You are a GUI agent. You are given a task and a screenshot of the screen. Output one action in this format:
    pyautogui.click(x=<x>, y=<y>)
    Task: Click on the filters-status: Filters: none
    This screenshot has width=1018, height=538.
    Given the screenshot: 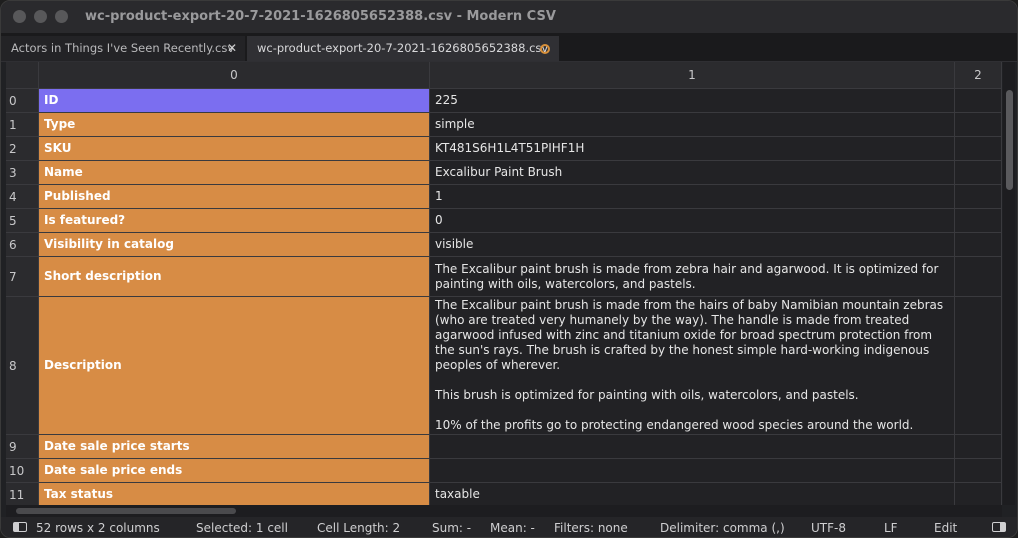 What is the action you would take?
    pyautogui.click(x=591, y=528)
    